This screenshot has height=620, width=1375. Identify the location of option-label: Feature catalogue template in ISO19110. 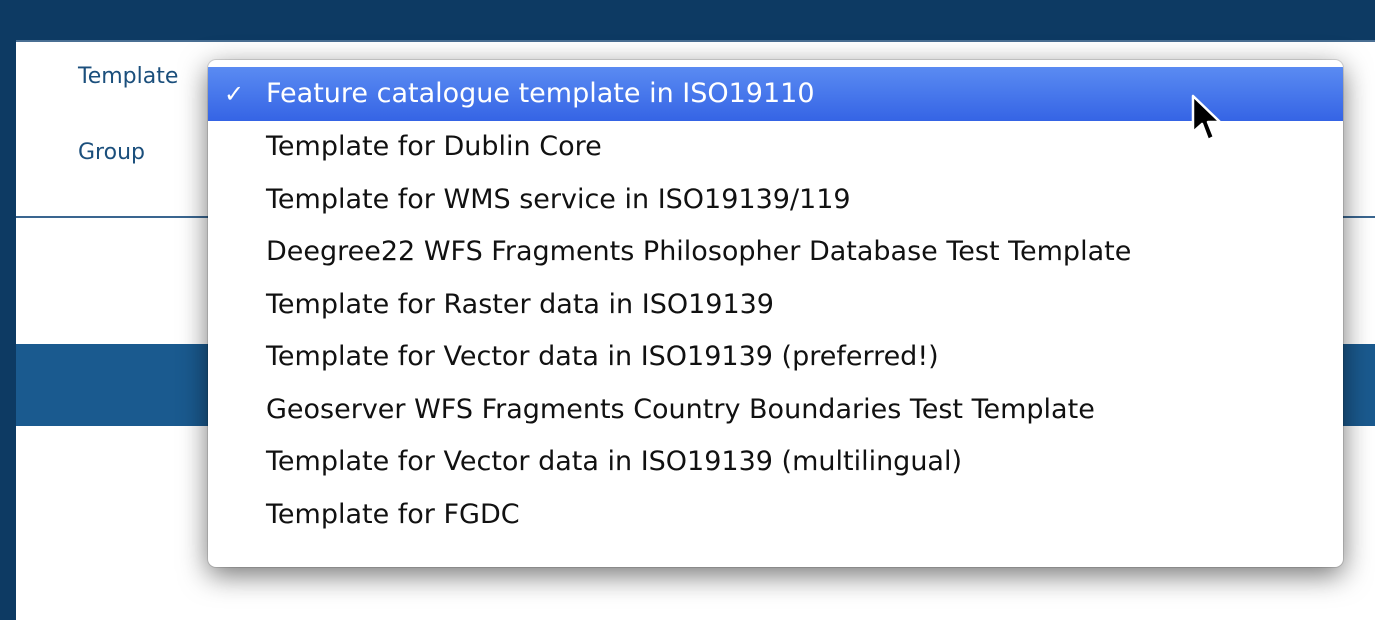
(540, 93).